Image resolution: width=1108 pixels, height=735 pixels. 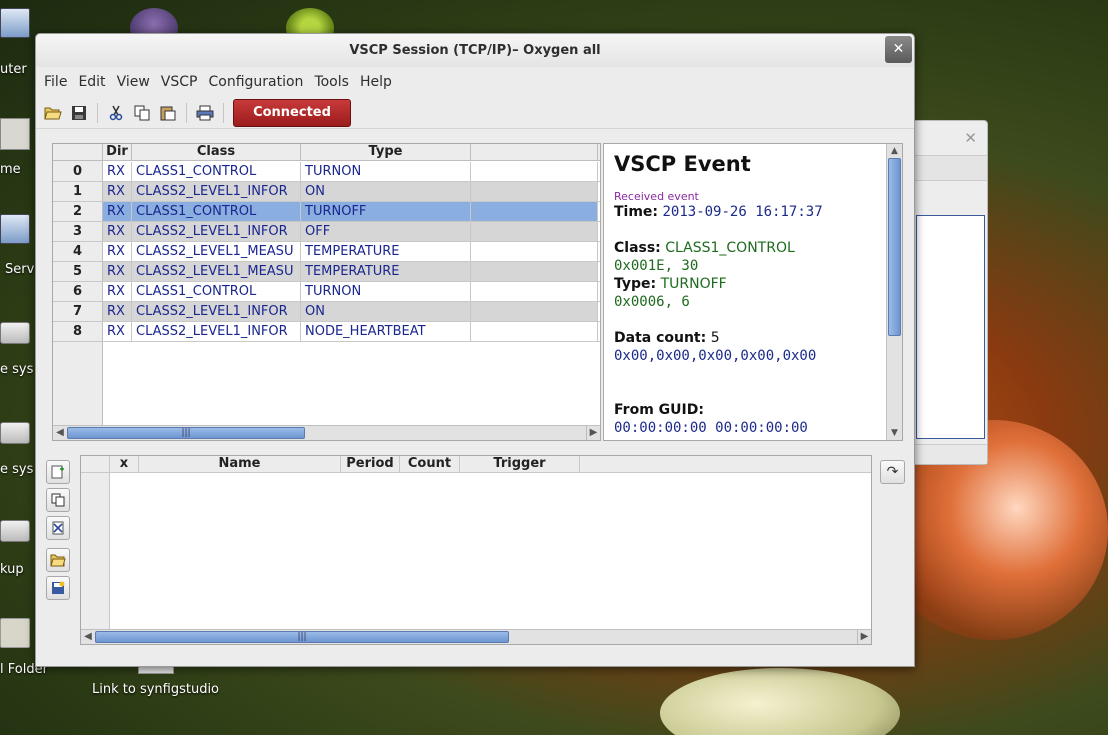 I want to click on row-number: 5, so click(x=78, y=271).